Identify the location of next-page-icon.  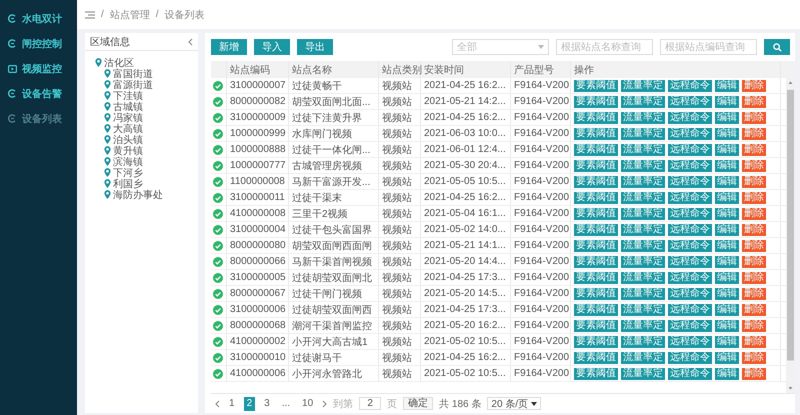
(325, 404).